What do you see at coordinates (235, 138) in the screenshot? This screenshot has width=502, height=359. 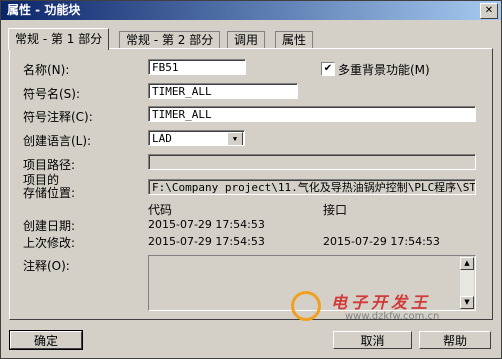 I see `chevron-down-icon: ▼` at bounding box center [235, 138].